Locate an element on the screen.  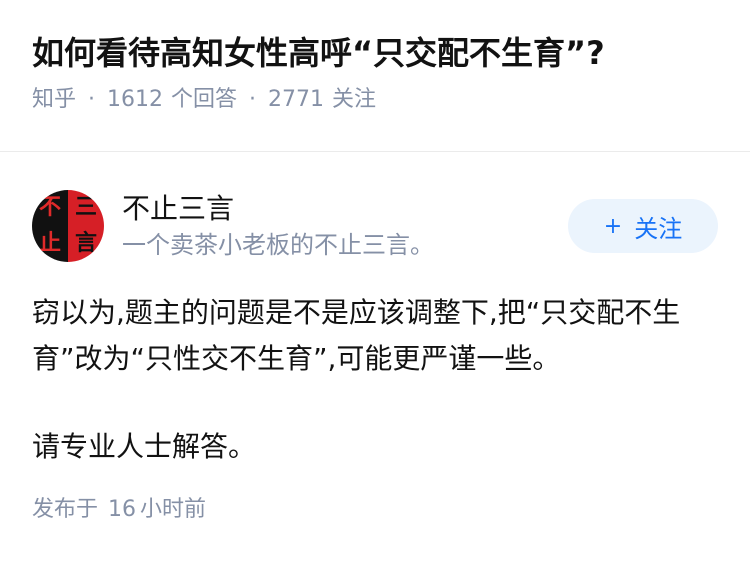
published-time: 16 is located at coordinates (122, 509).